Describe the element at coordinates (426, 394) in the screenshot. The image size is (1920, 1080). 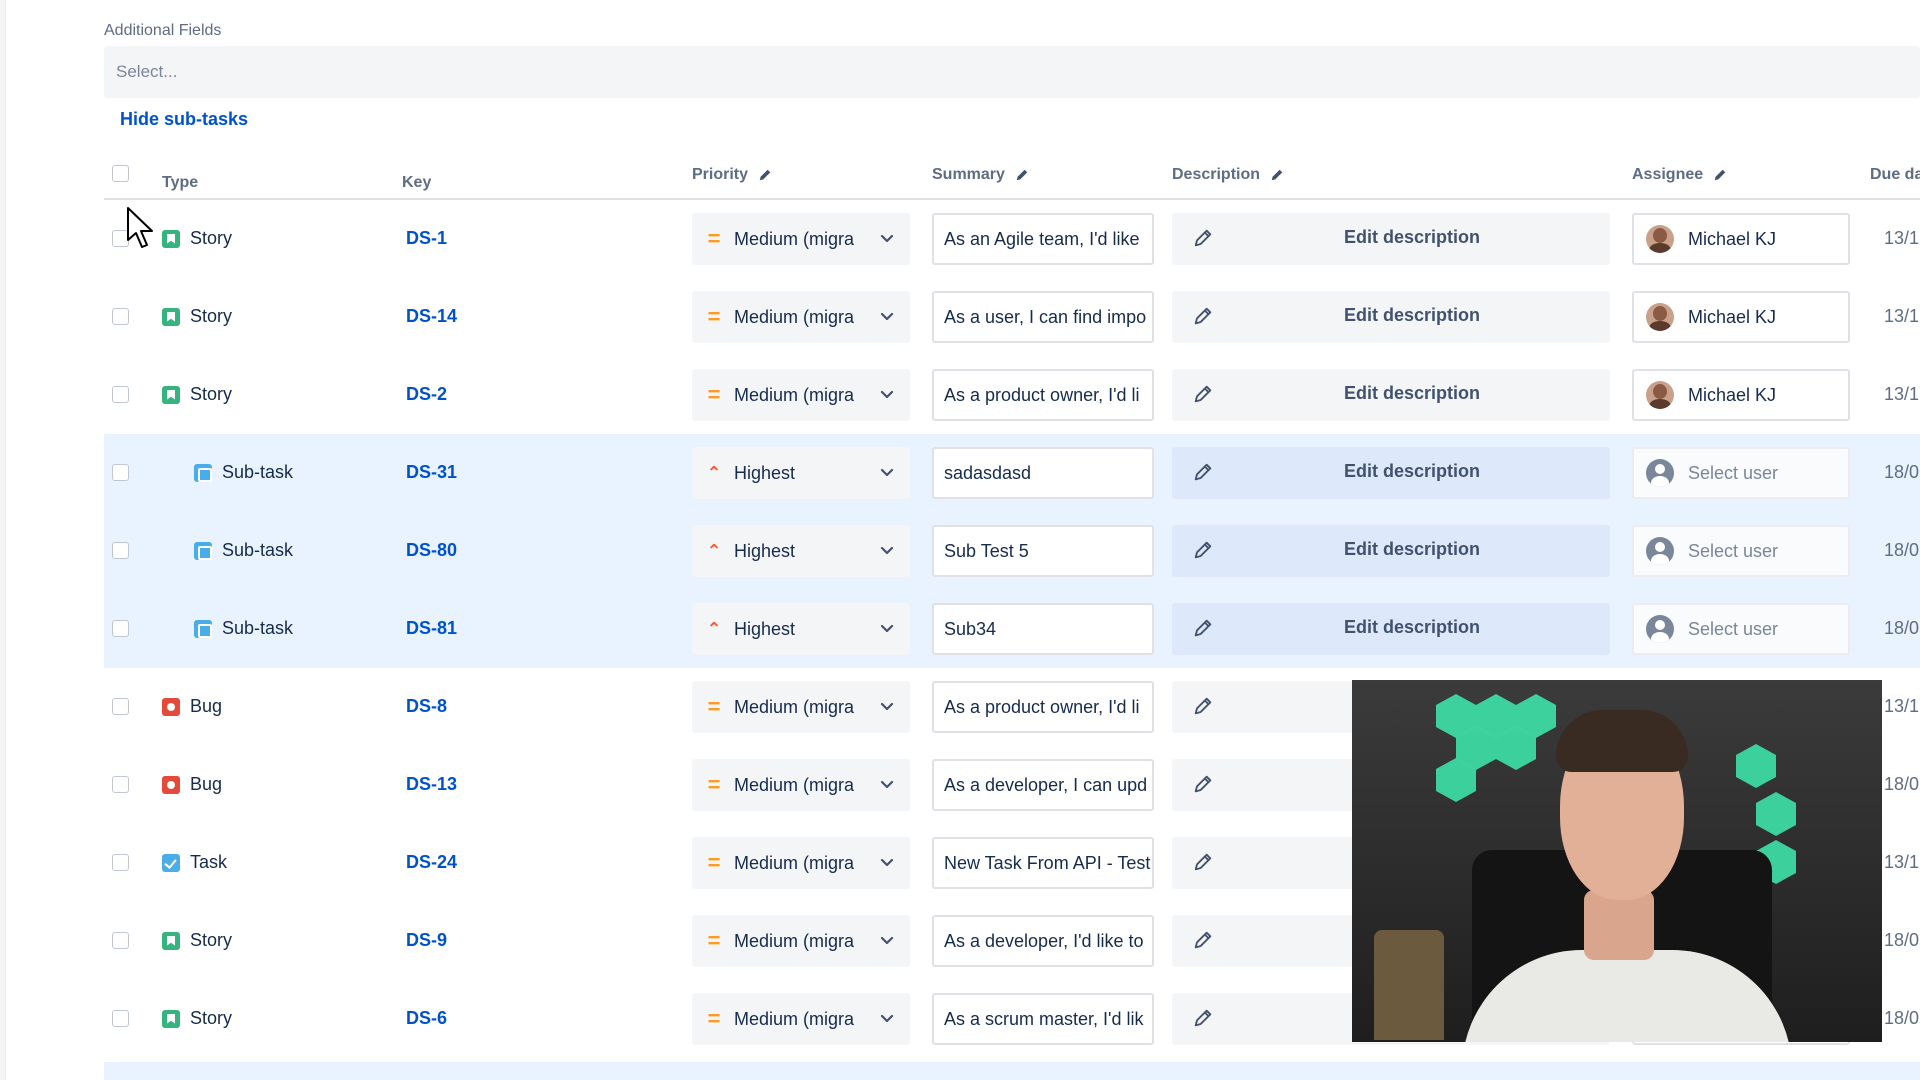
I see `issue-key-link: DS-2` at that location.